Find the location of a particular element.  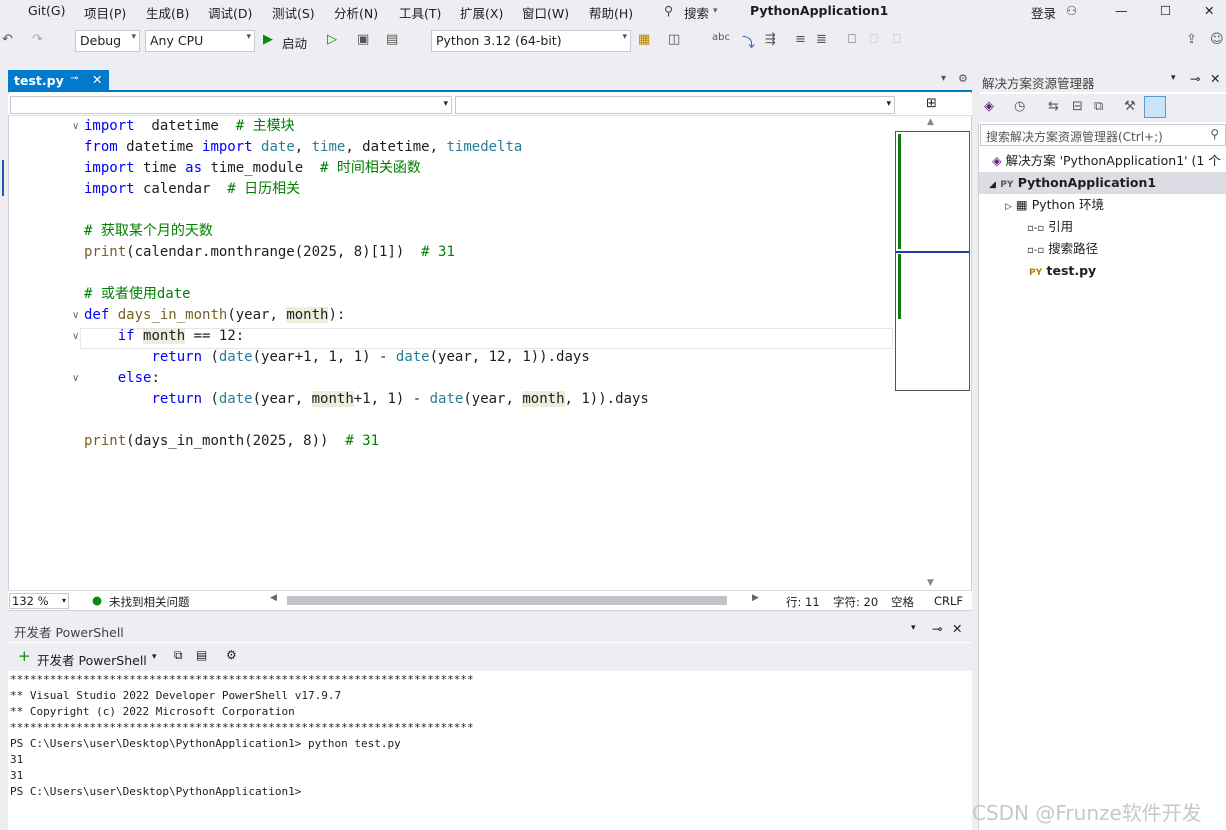

menu-extensions: 扩展(X) is located at coordinates (481, 12).